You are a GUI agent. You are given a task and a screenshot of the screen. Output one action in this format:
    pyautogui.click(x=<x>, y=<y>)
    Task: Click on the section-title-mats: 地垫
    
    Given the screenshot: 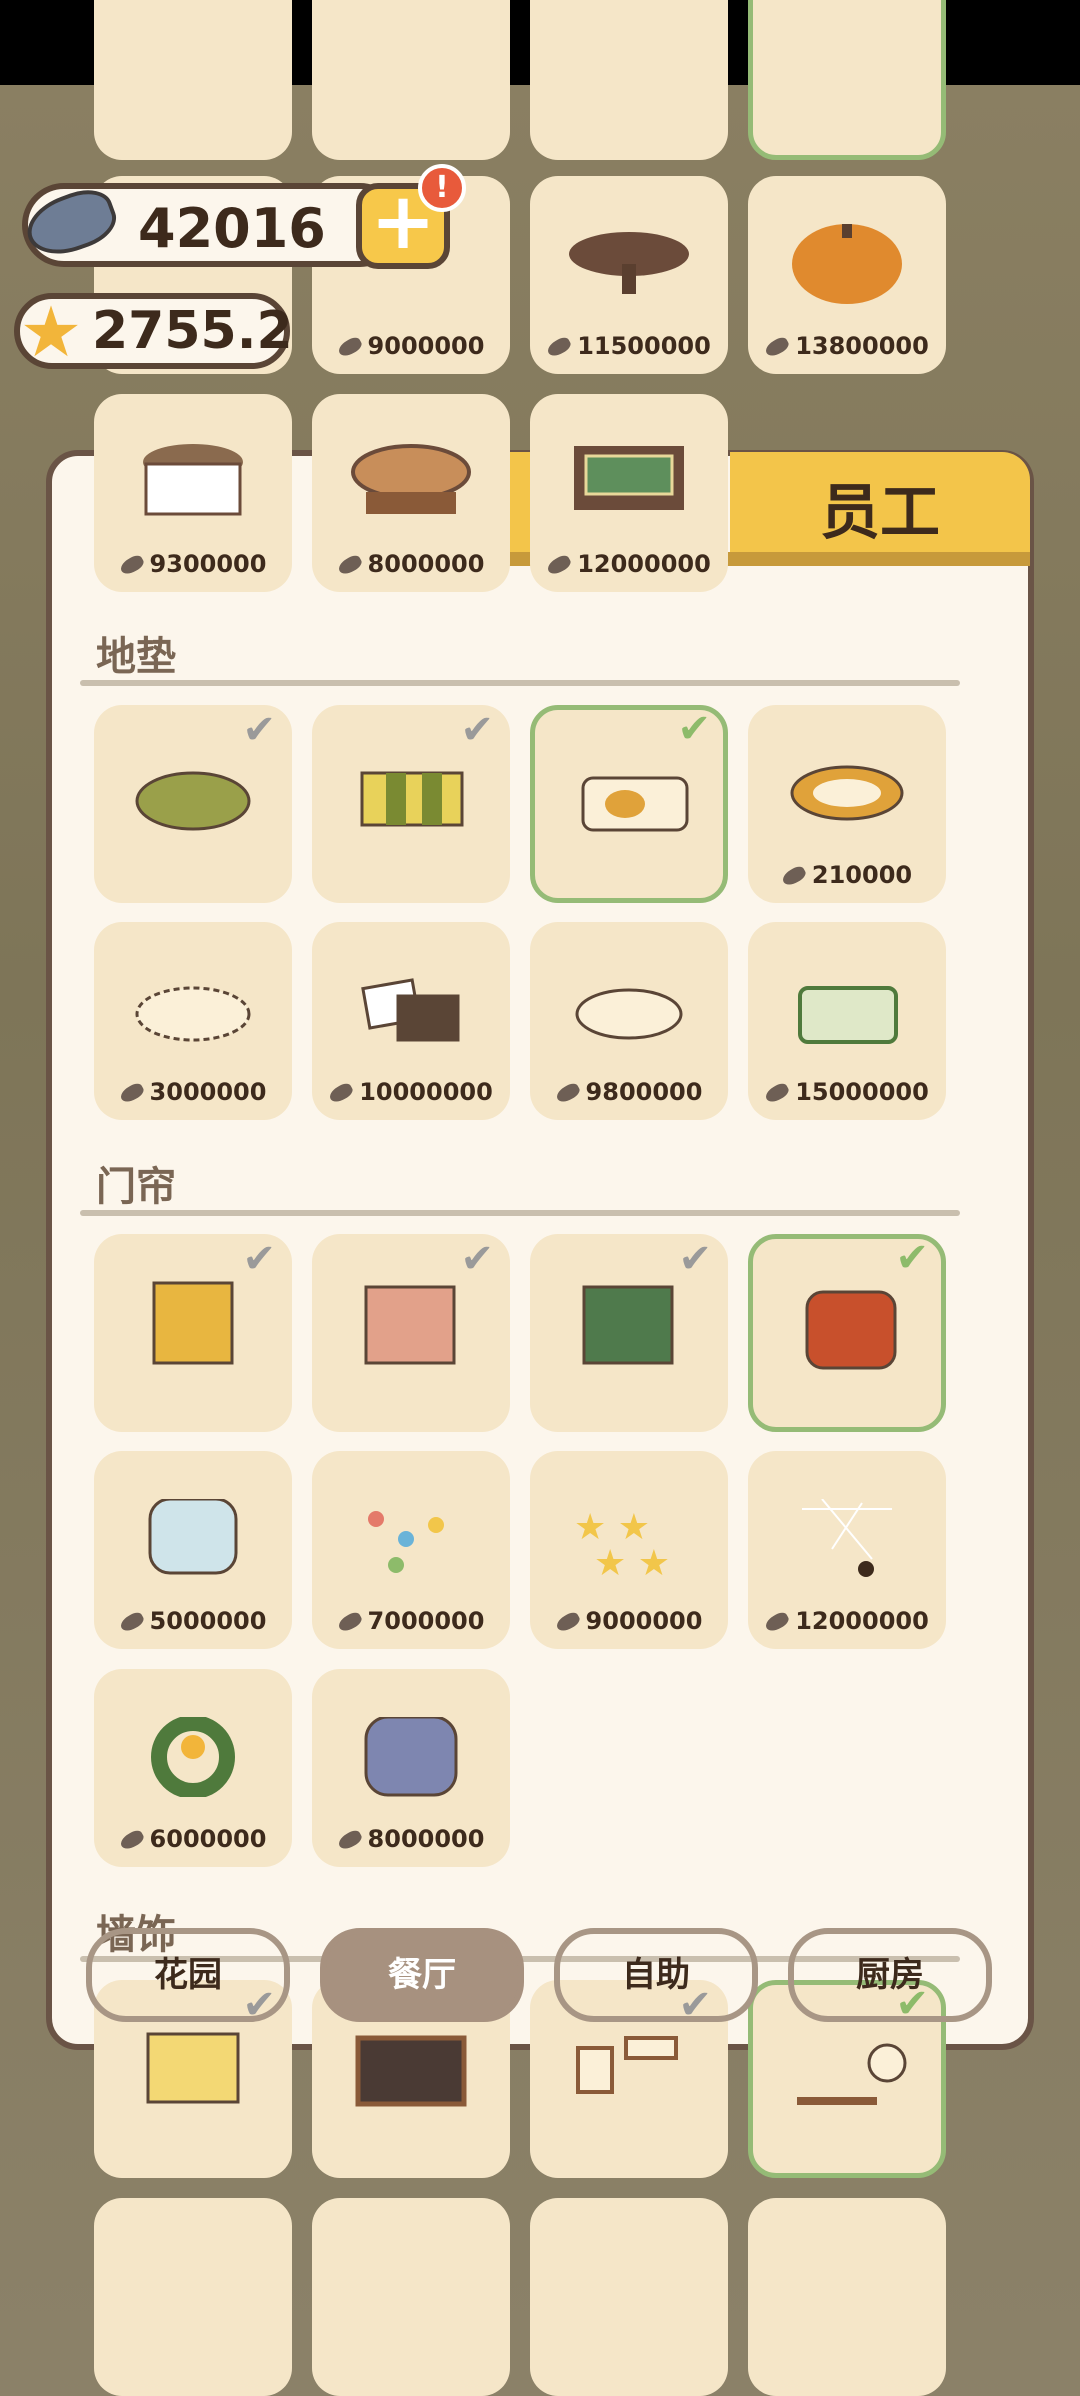 What is the action you would take?
    pyautogui.click(x=136, y=657)
    